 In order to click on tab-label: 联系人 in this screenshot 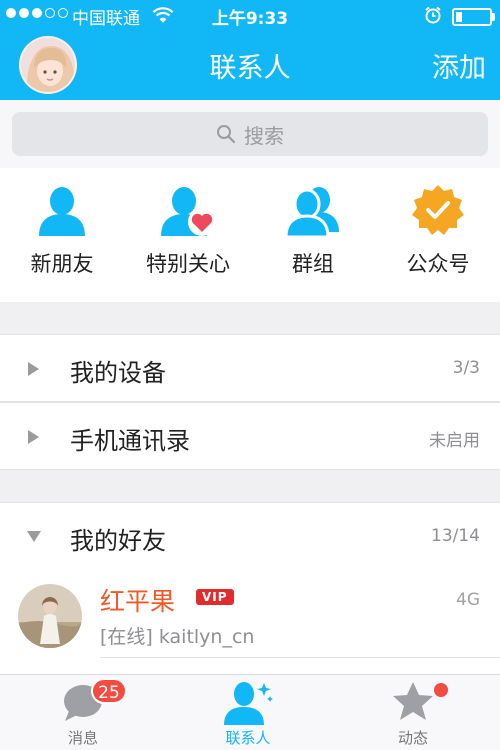, I will do `click(248, 738)`.